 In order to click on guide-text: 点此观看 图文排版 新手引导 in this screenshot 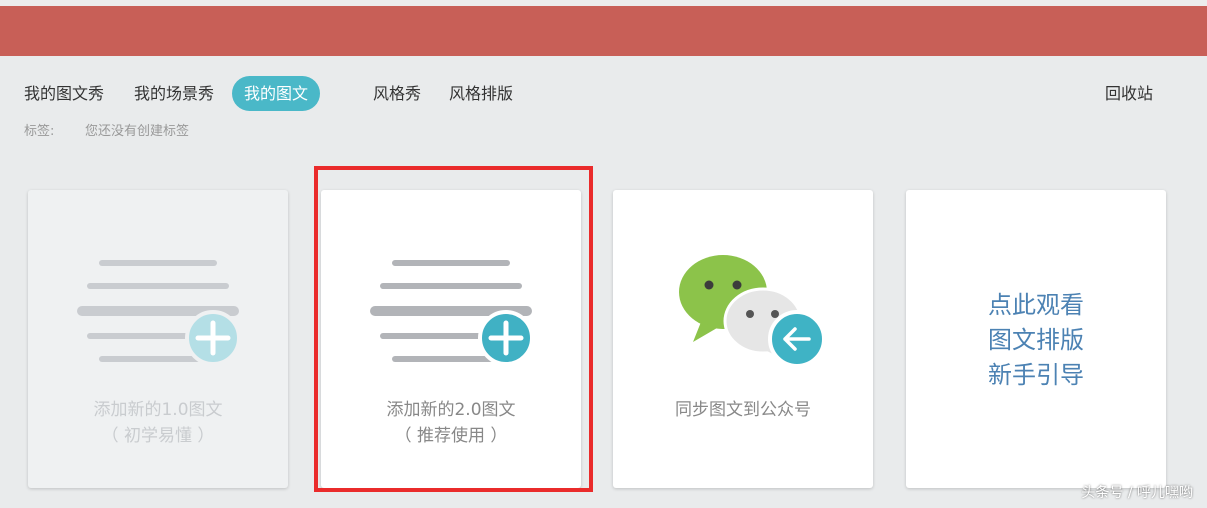, I will do `click(1036, 340)`.